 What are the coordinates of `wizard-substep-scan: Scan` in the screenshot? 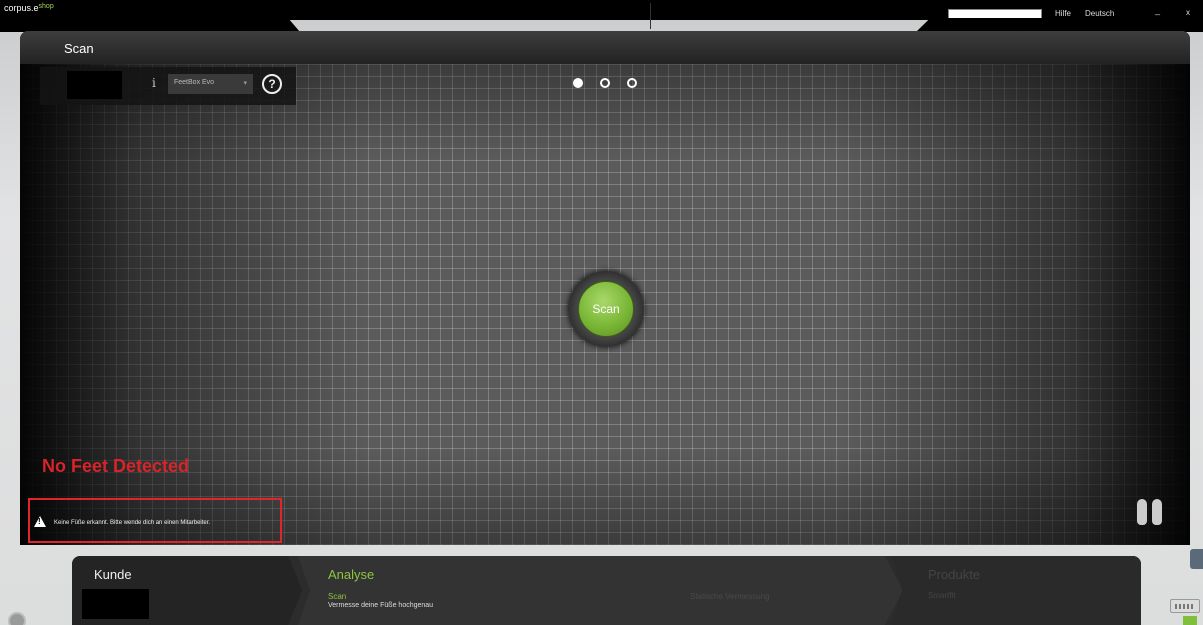 It's located at (337, 596).